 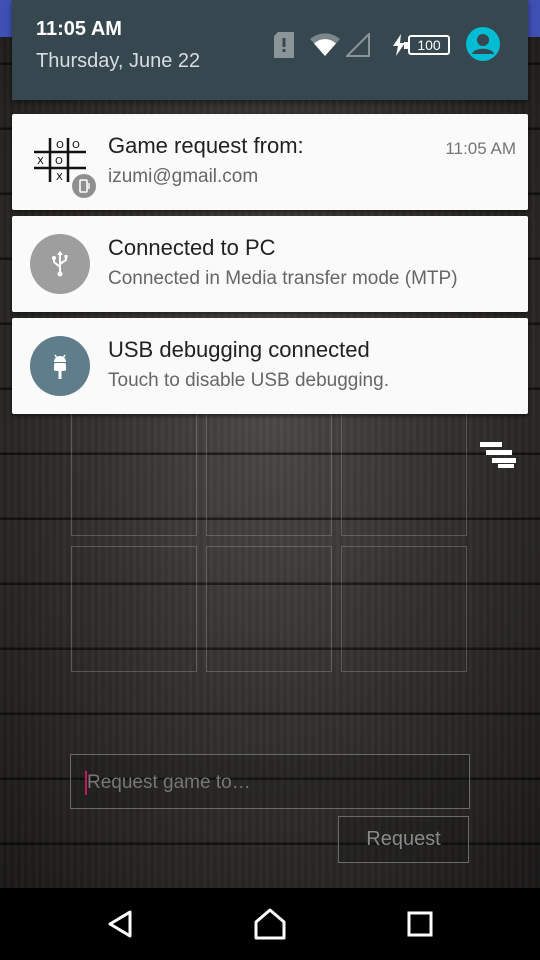 I want to click on navigation-bar, so click(x=270, y=924).